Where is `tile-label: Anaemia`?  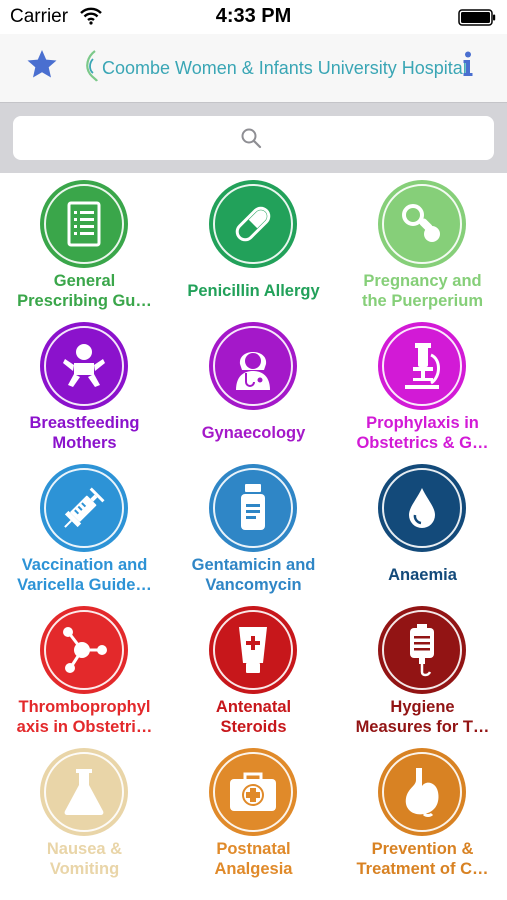
tile-label: Anaemia is located at coordinates (422, 575).